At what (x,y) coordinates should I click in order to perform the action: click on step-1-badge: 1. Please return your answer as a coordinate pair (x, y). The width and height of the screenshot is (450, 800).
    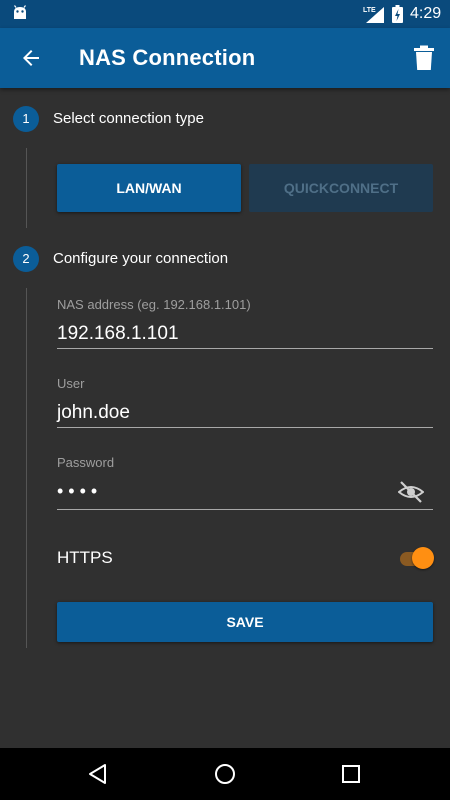
    Looking at the image, I should click on (26, 119).